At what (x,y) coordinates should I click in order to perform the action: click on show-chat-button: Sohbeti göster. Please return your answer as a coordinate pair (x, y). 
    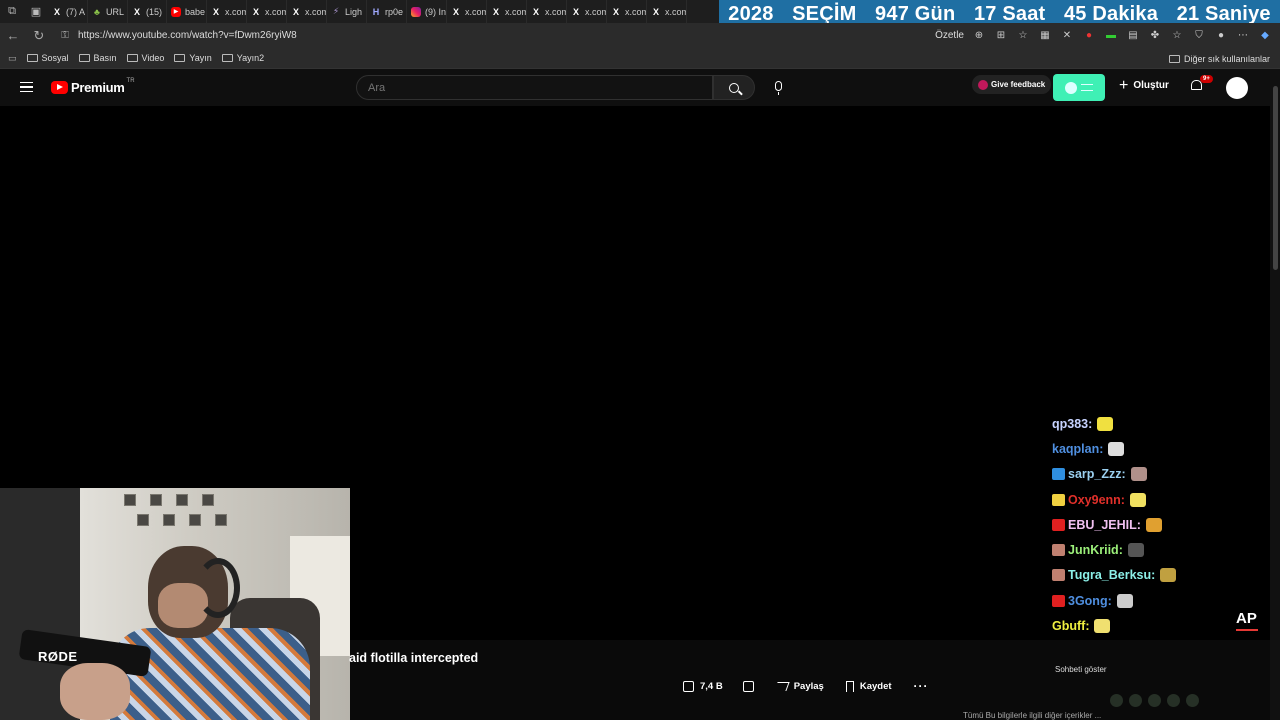
    Looking at the image, I should click on (1081, 669).